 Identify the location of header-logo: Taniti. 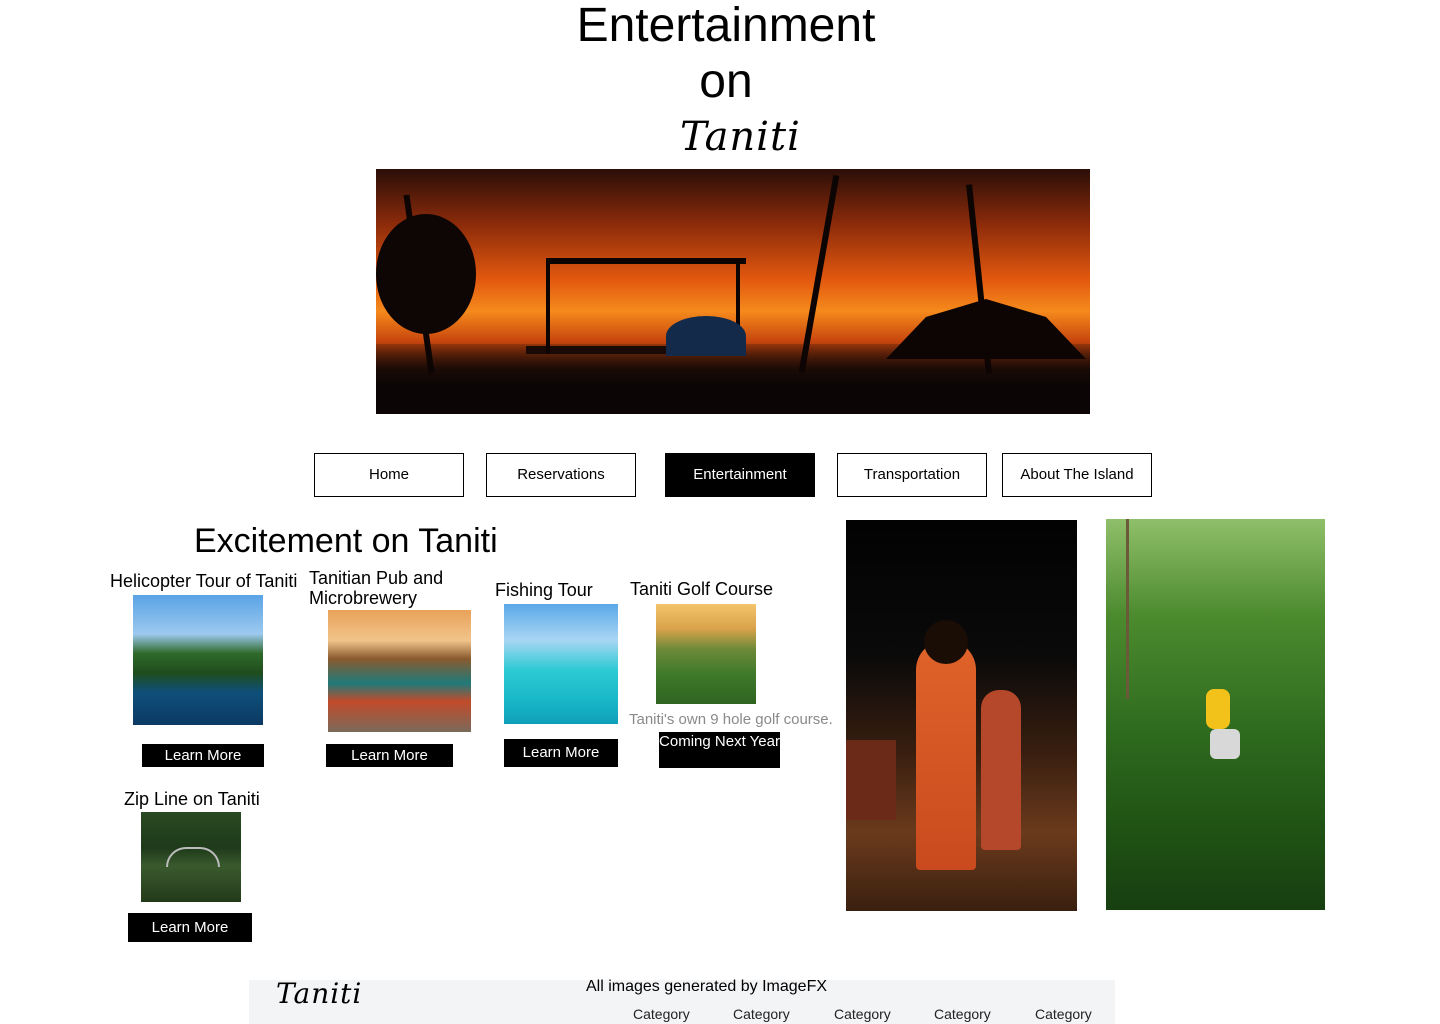
(740, 137).